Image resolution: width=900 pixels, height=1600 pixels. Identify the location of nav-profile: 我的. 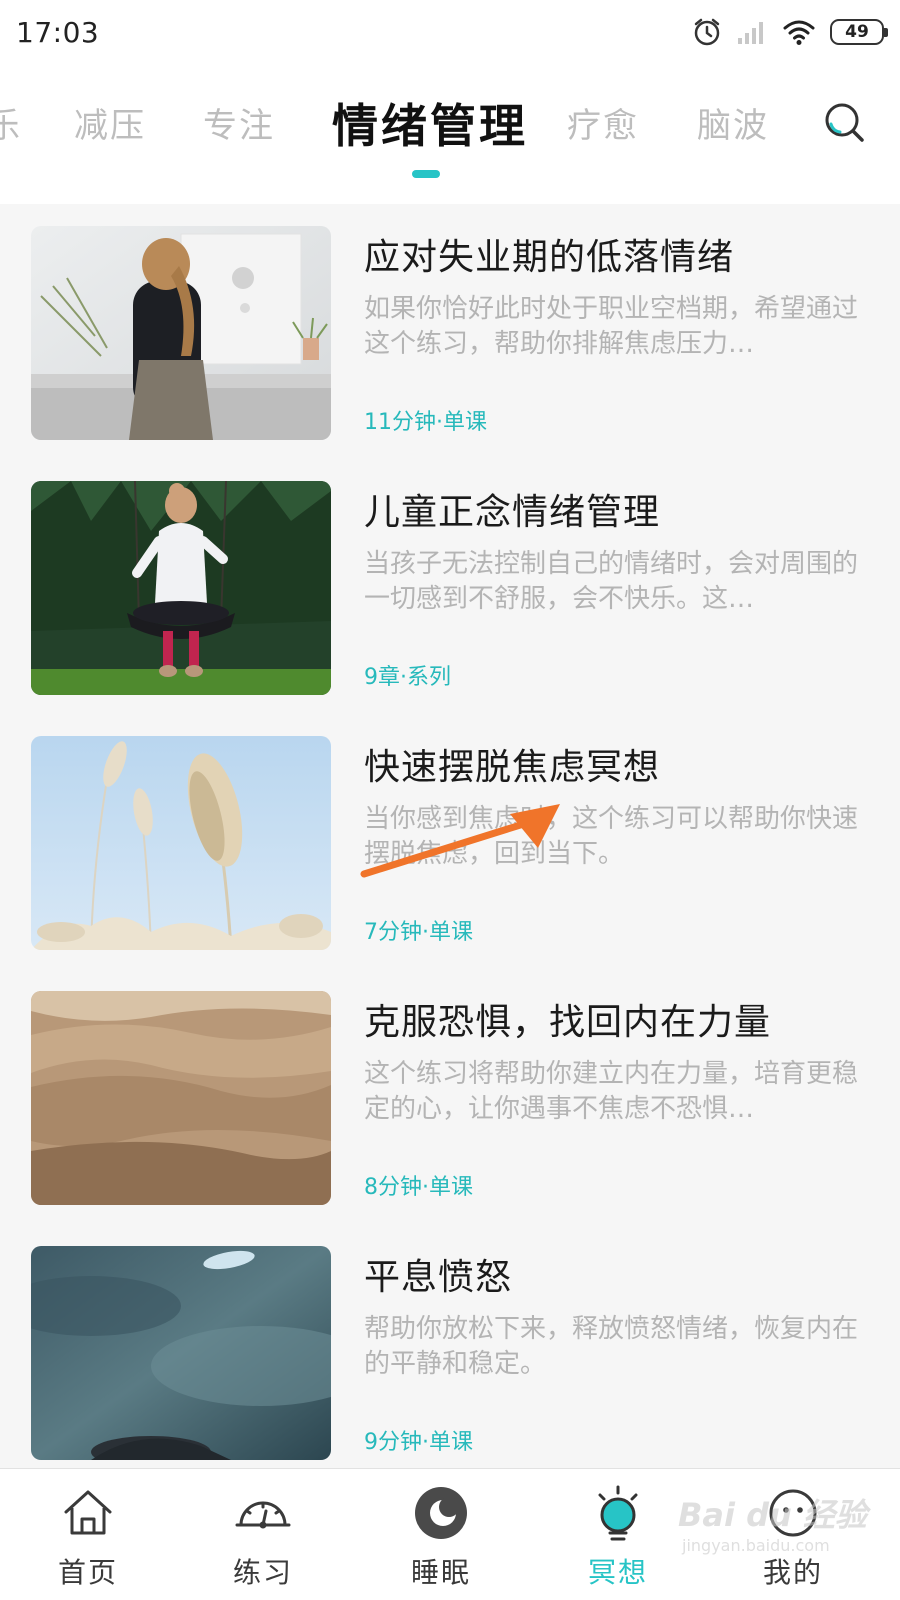
(793, 1539).